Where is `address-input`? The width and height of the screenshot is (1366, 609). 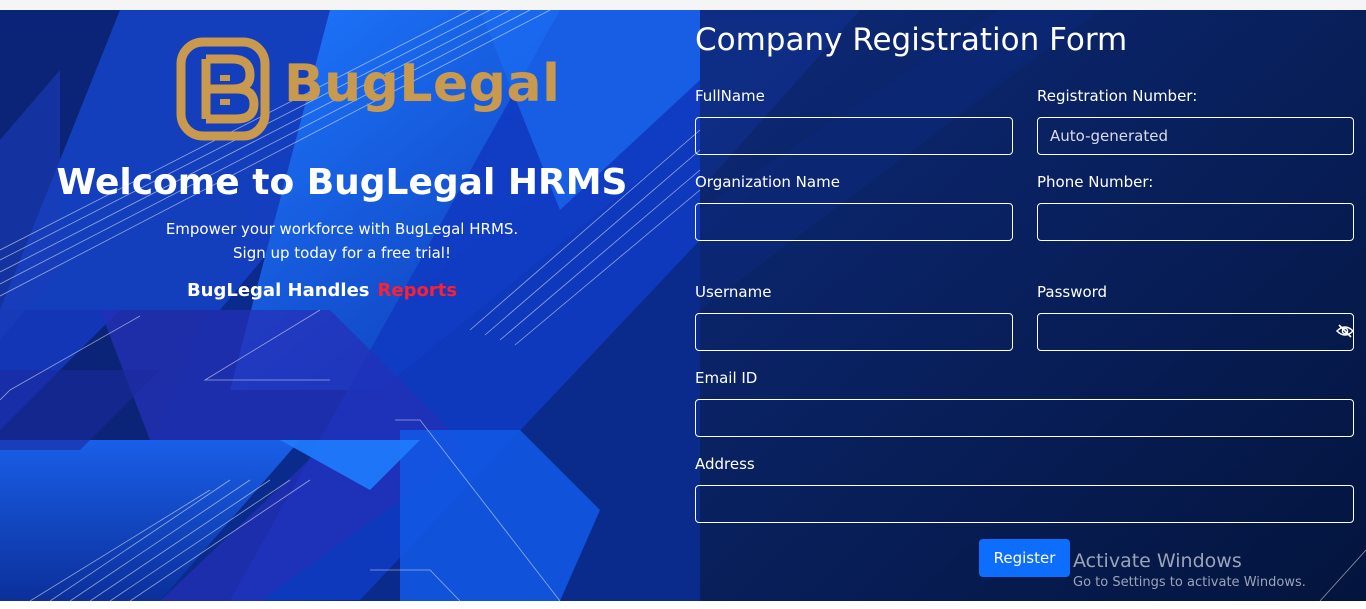 address-input is located at coordinates (1024, 504).